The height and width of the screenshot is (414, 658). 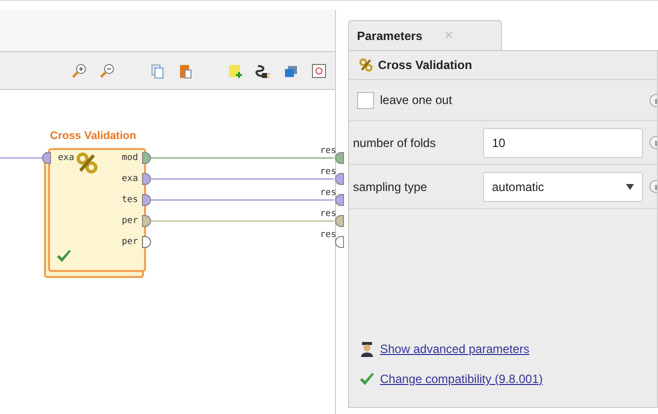 I want to click on copy-icon, so click(x=157, y=70).